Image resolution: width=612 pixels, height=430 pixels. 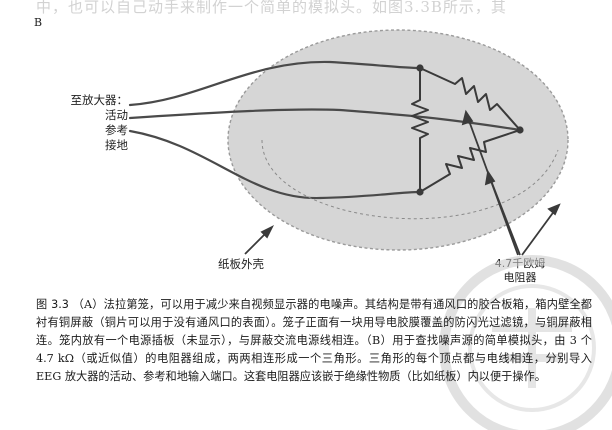 I want to click on node-bottom, so click(x=420, y=192).